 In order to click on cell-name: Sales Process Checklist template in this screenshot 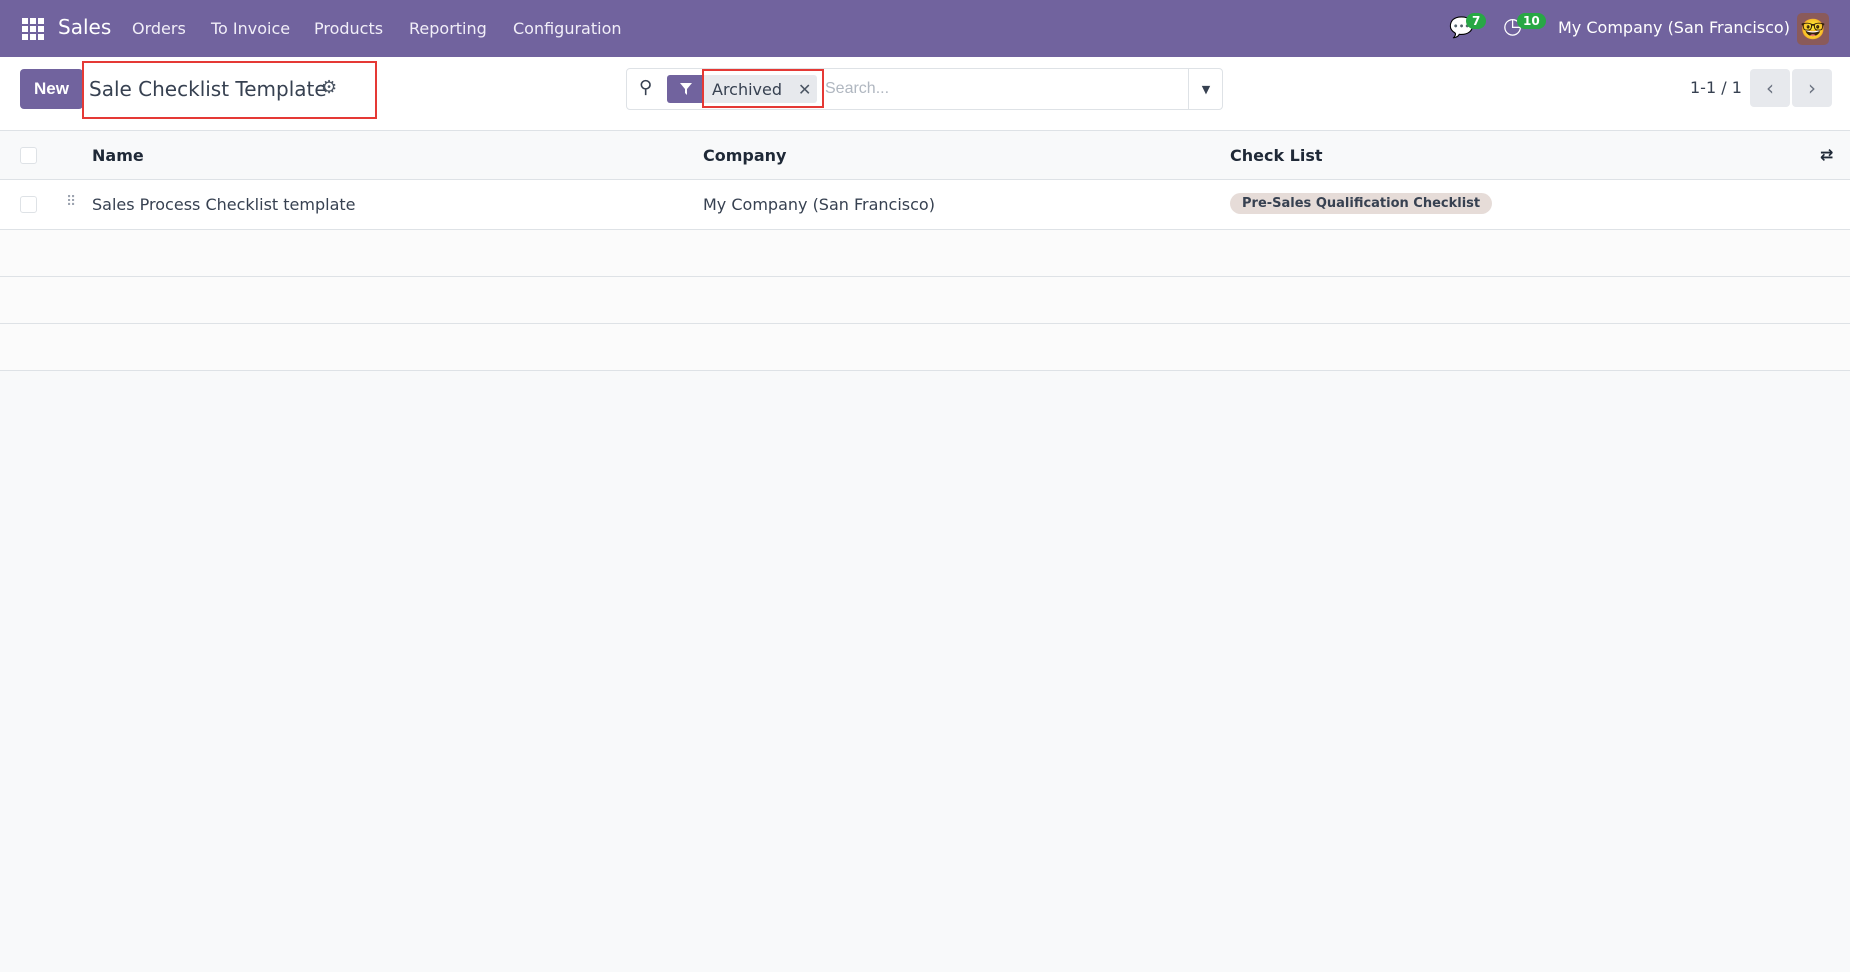, I will do `click(224, 204)`.